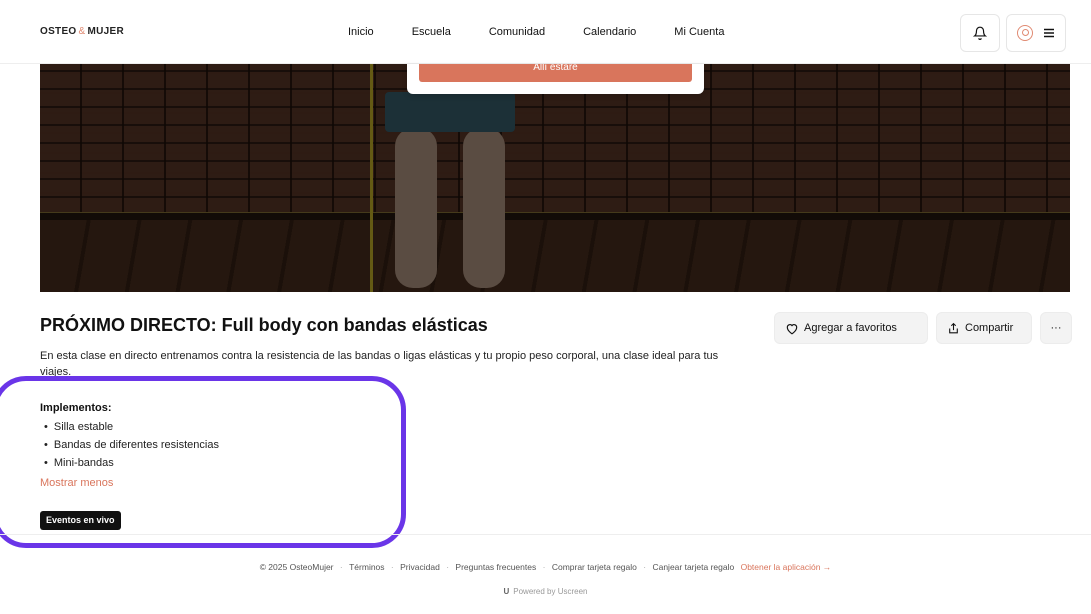 Image resolution: width=1091 pixels, height=614 pixels. Describe the element at coordinates (296, 567) in the screenshot. I see `copyright-text: © 2025 OsteoMujer` at that location.